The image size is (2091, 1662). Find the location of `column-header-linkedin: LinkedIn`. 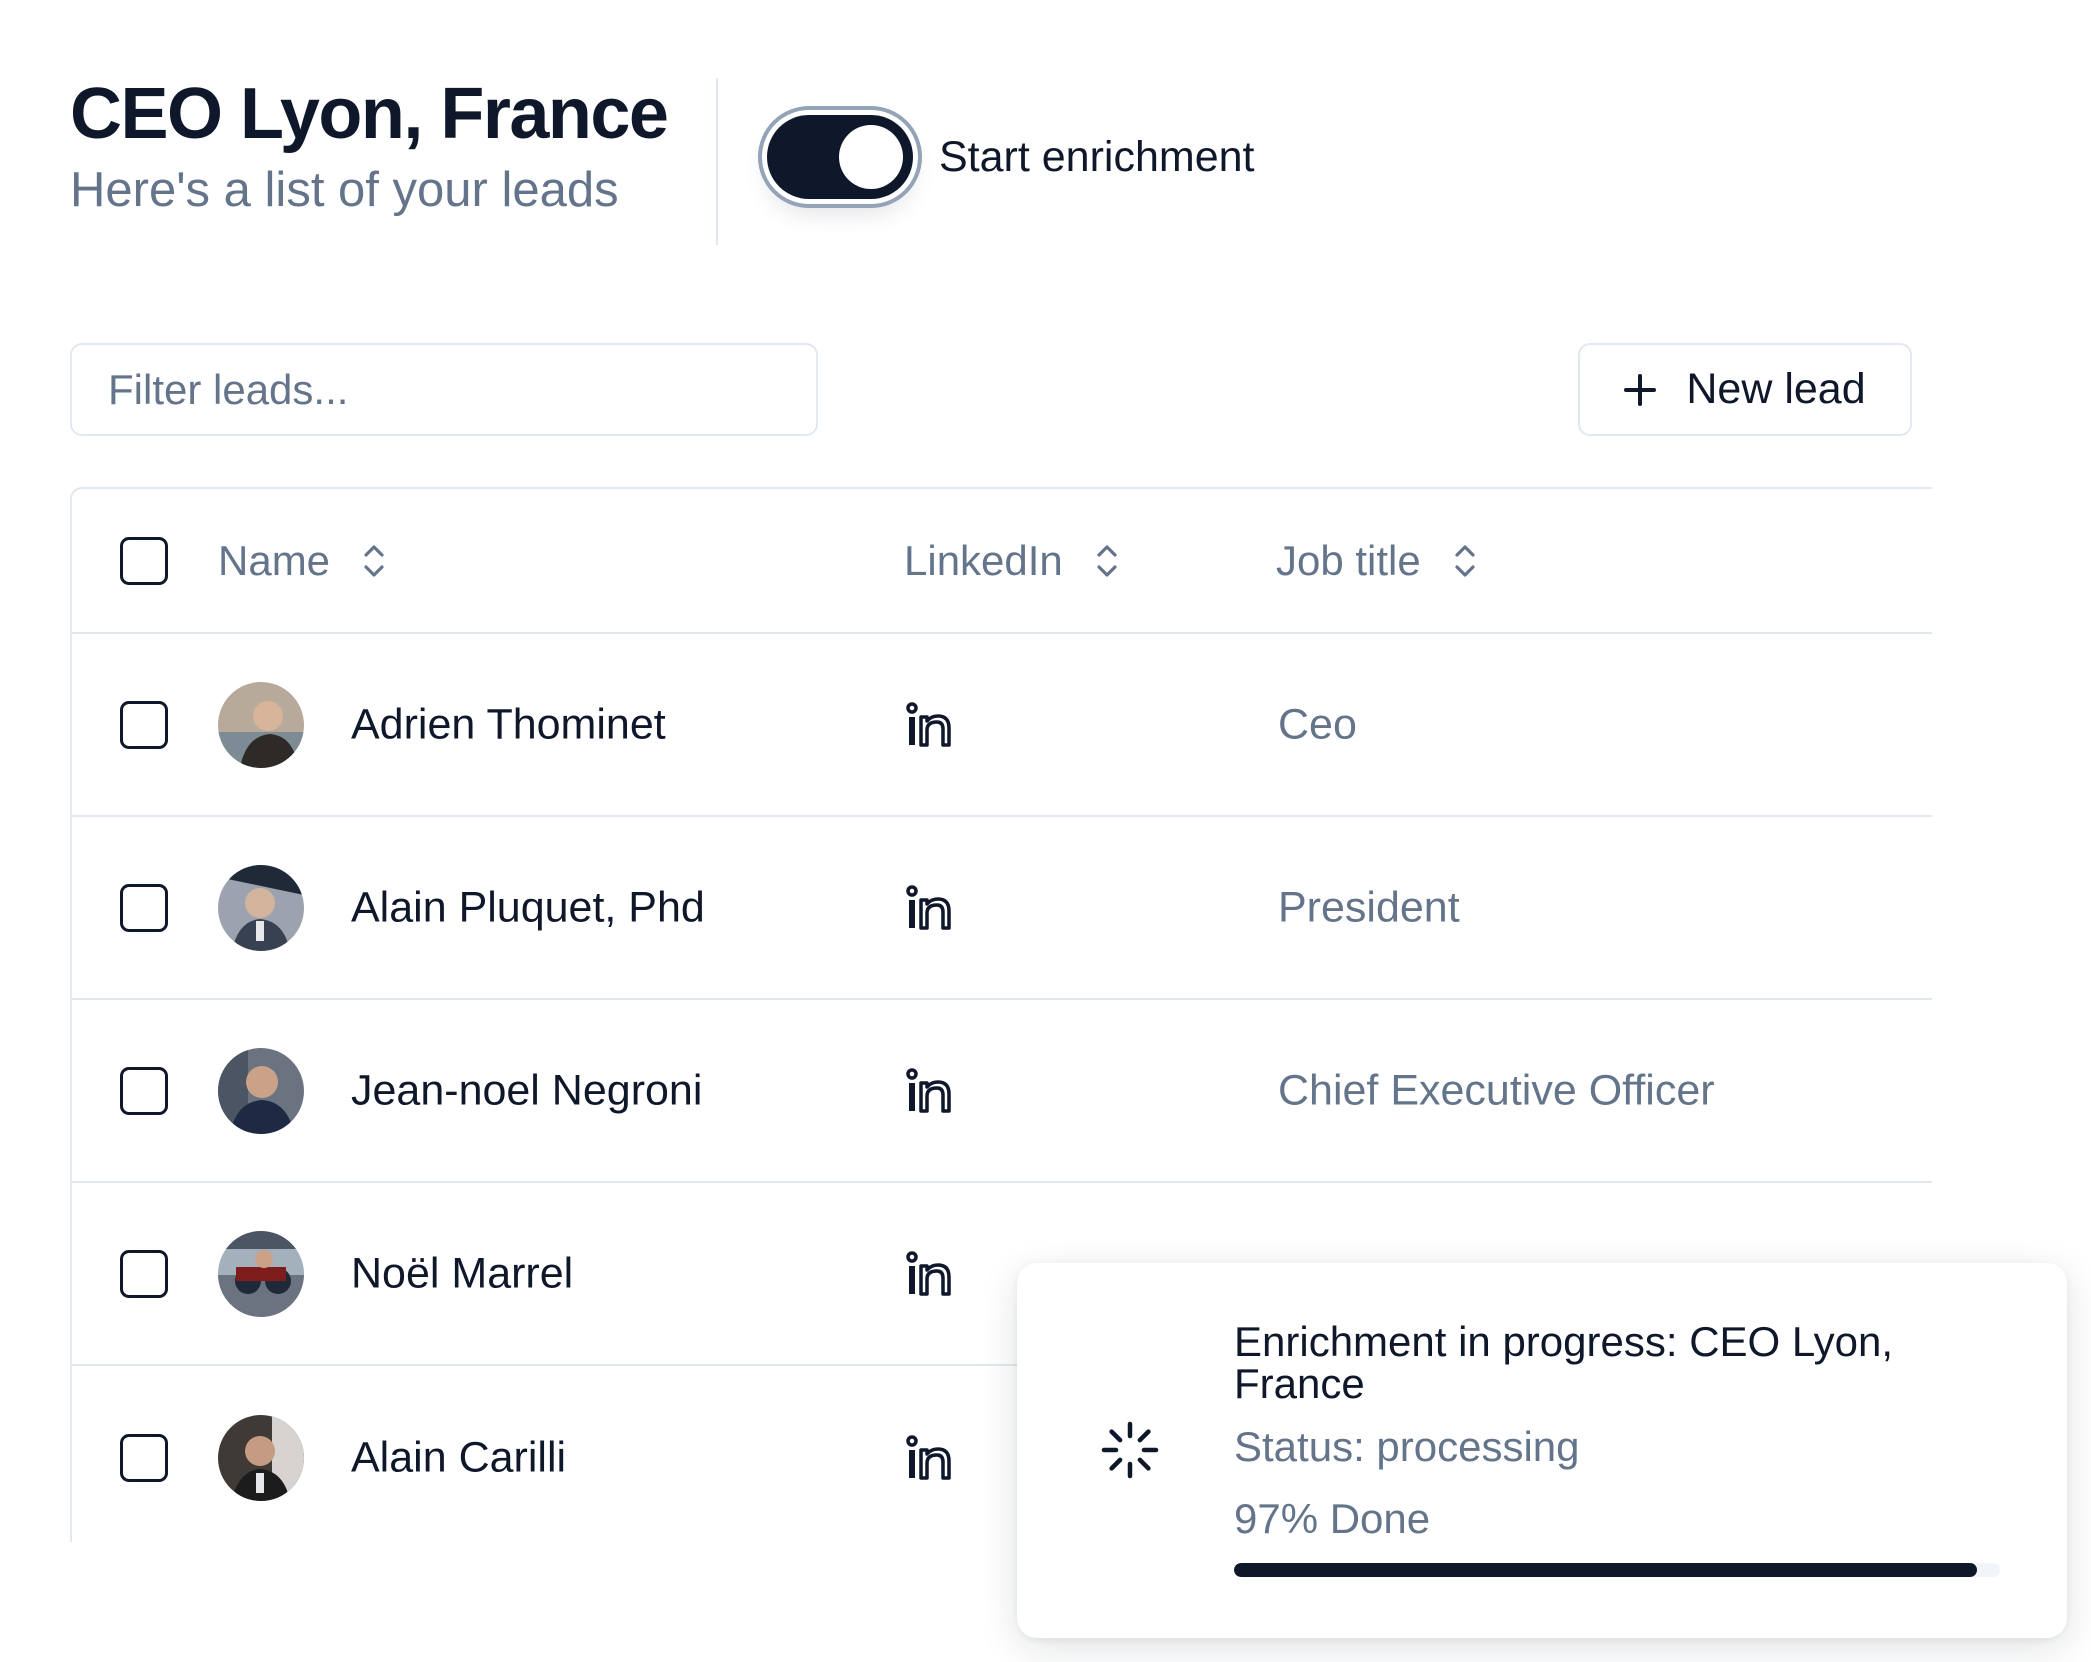

column-header-linkedin: LinkedIn is located at coordinates (1012, 561).